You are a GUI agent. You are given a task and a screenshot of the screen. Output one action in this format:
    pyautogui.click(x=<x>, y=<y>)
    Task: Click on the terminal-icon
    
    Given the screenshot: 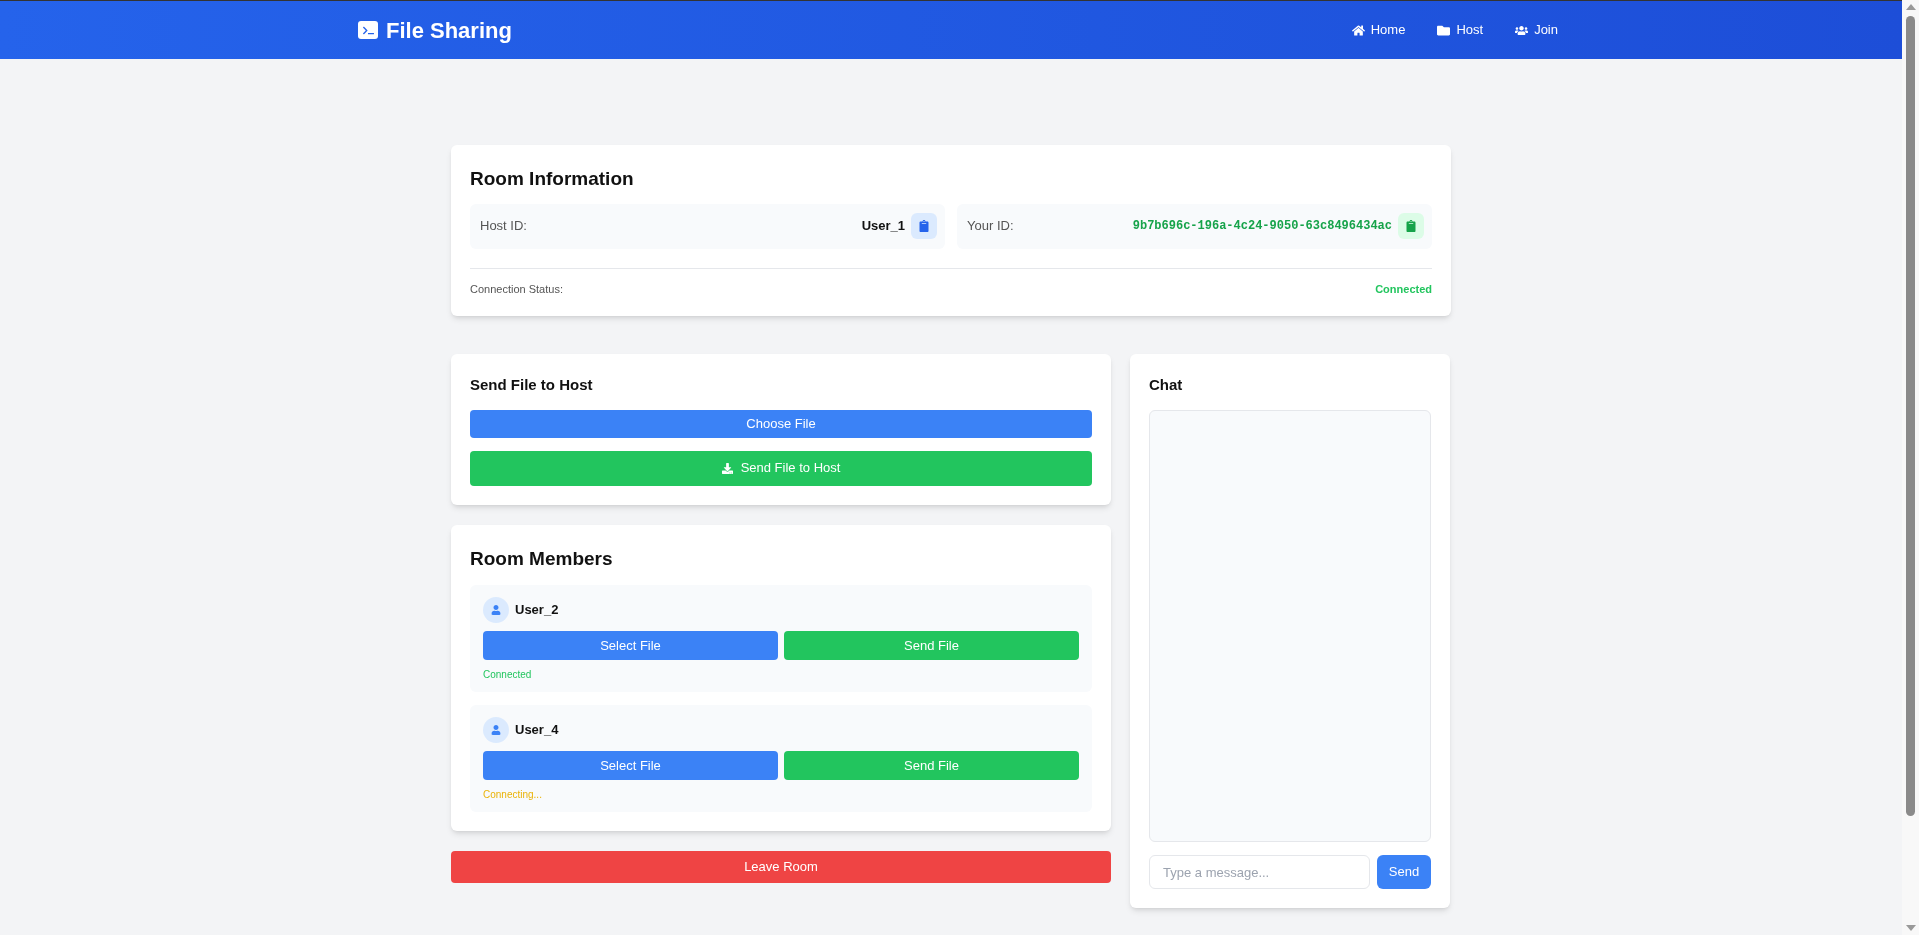 What is the action you would take?
    pyautogui.click(x=368, y=30)
    